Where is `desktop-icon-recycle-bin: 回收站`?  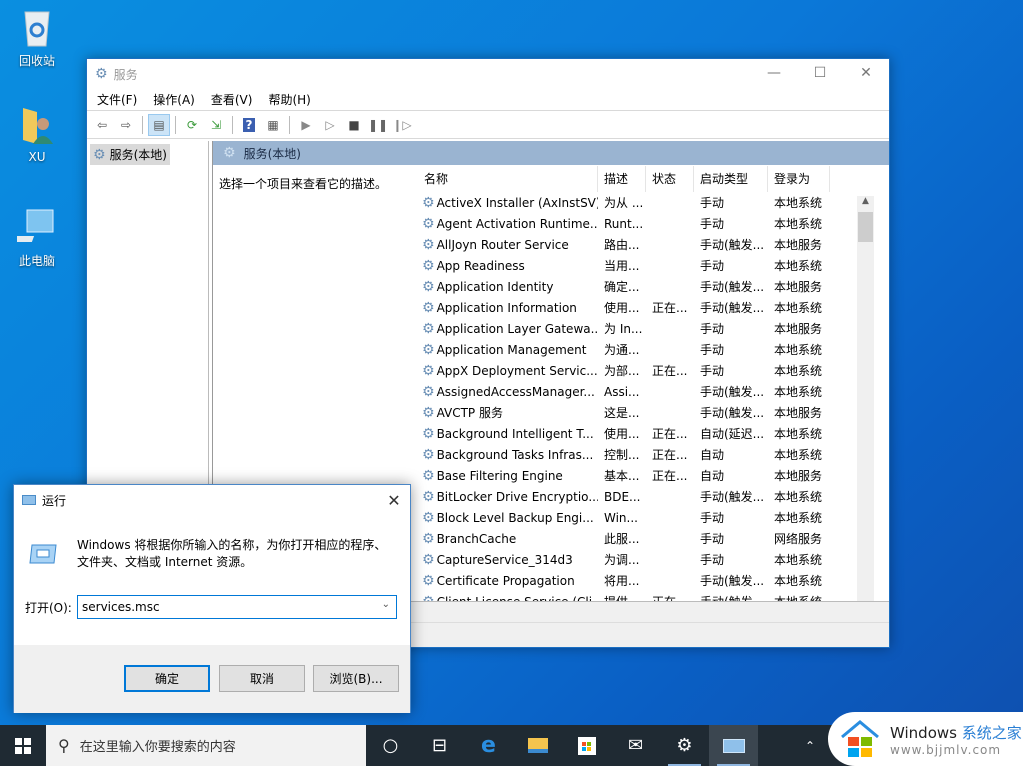
desktop-icon-recycle-bin: 回收站 is located at coordinates (37, 37).